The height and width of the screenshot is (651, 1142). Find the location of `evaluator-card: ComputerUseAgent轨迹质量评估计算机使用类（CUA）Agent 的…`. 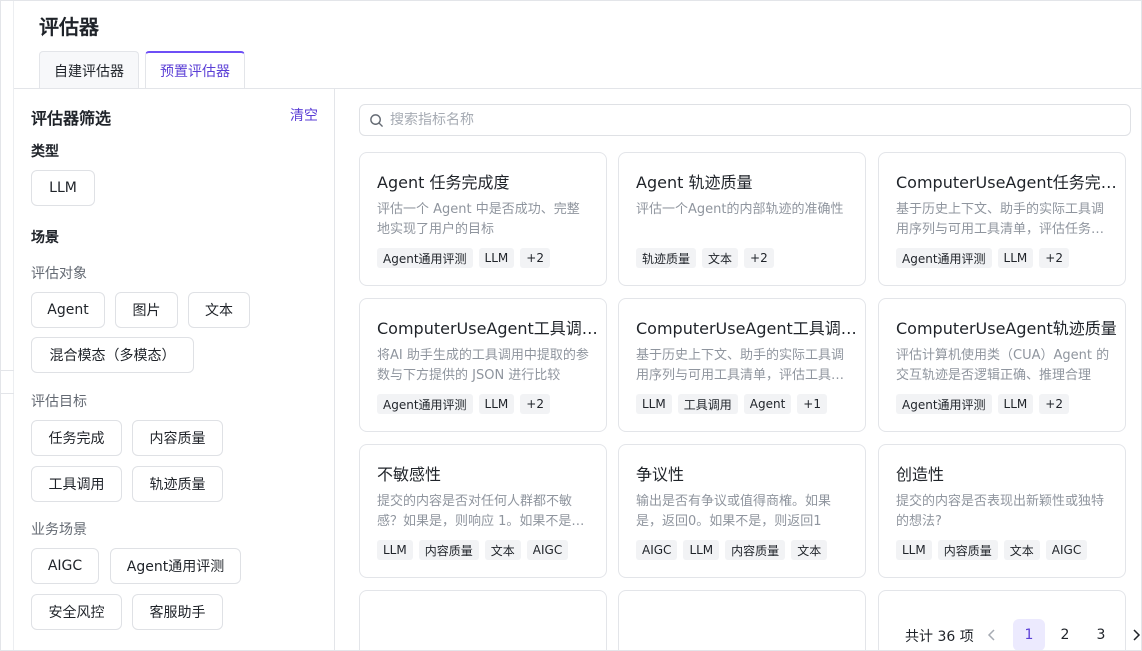

evaluator-card: ComputerUseAgent轨迹质量评估计算机使用类（CUA）Agent 的… is located at coordinates (1002, 365).